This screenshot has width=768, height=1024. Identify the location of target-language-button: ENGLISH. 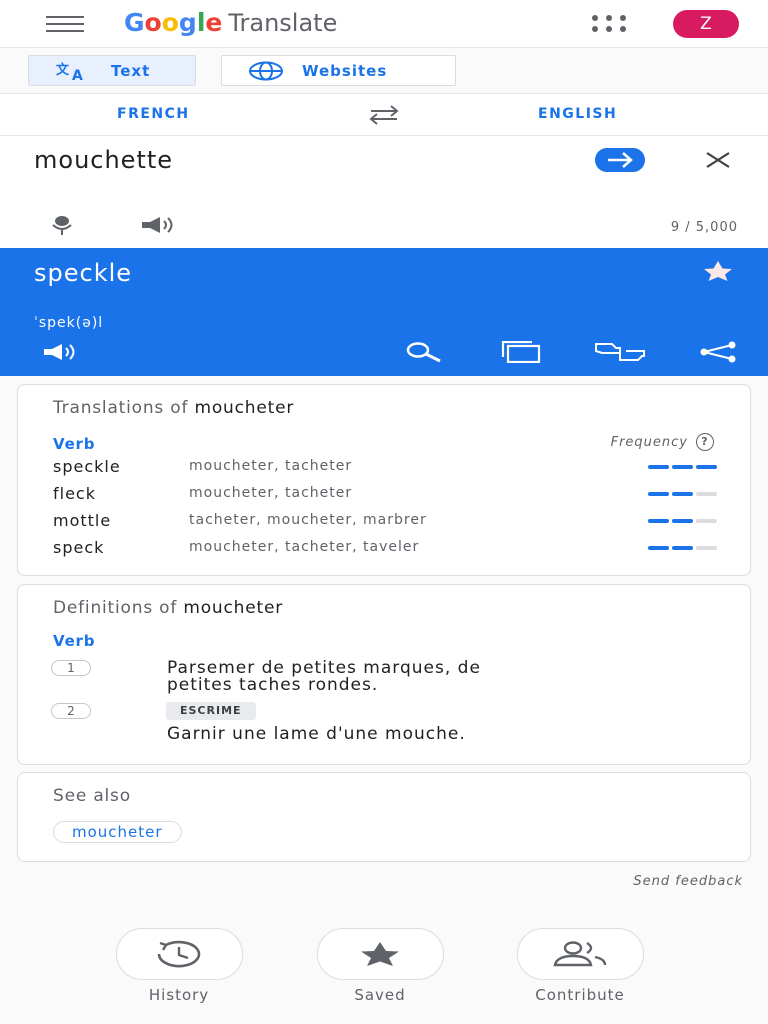
(577, 114).